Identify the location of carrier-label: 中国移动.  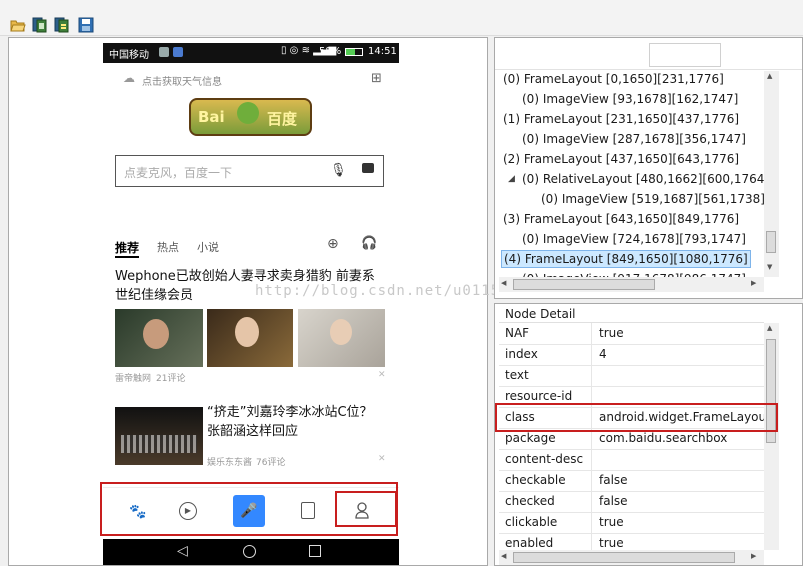
(129, 55).